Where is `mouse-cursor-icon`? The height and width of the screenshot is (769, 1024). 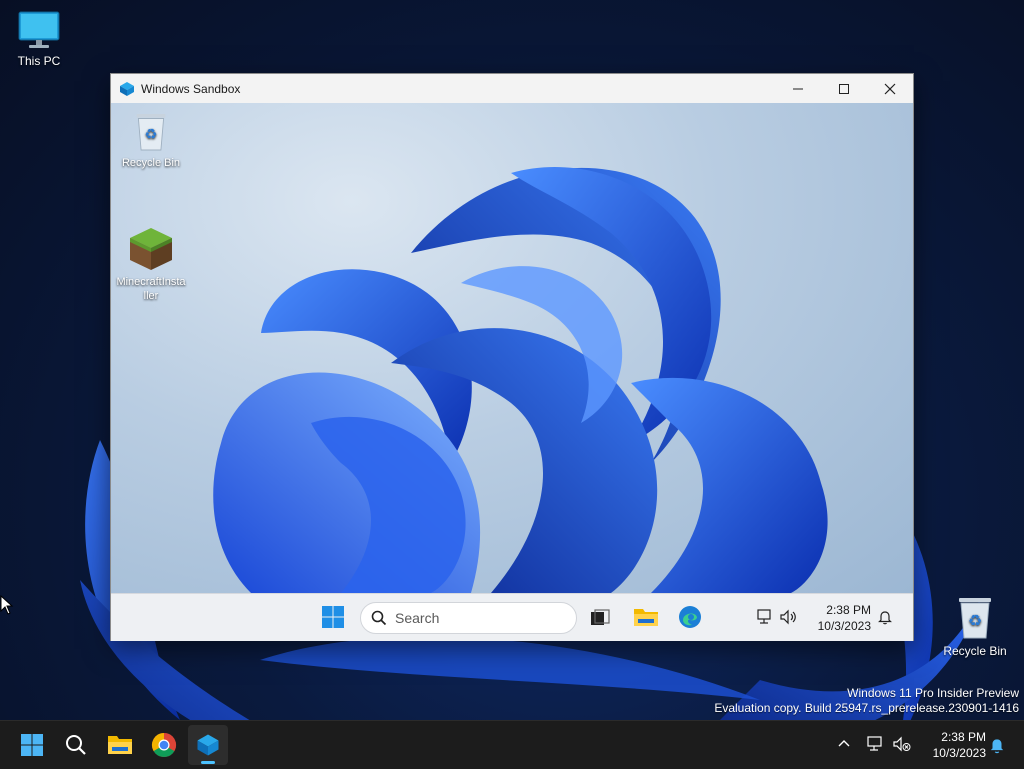
mouse-cursor-icon is located at coordinates (7, 605).